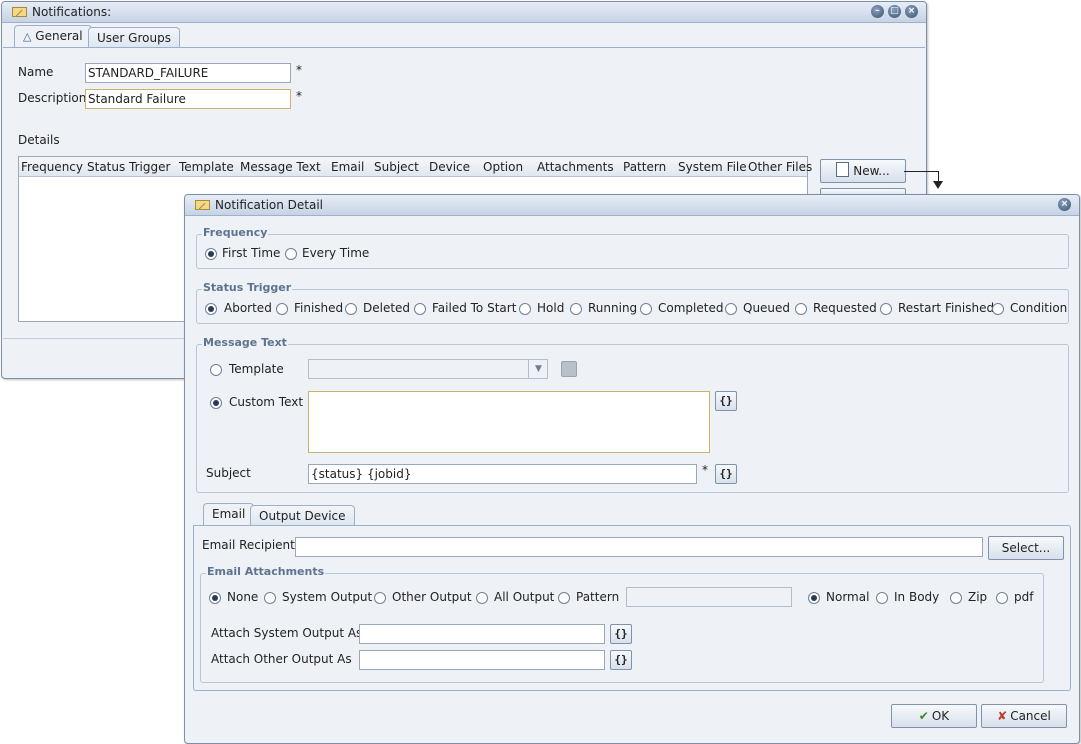 This screenshot has width=1081, height=744. What do you see at coordinates (646, 309) in the screenshot?
I see `radio-completed` at bounding box center [646, 309].